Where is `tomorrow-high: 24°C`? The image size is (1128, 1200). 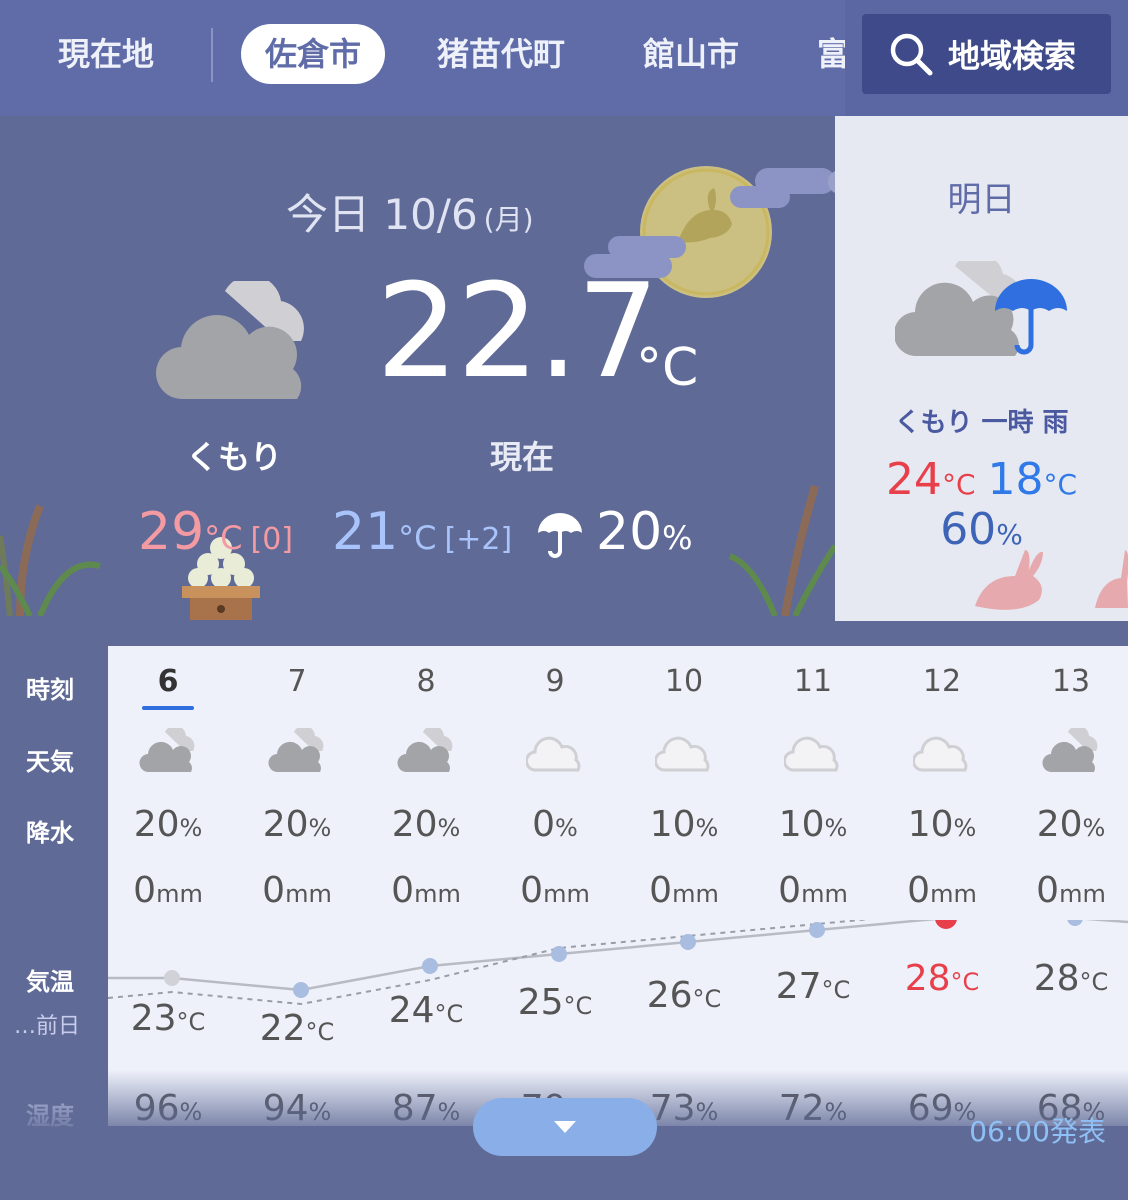
tomorrow-high: 24°C is located at coordinates (931, 479).